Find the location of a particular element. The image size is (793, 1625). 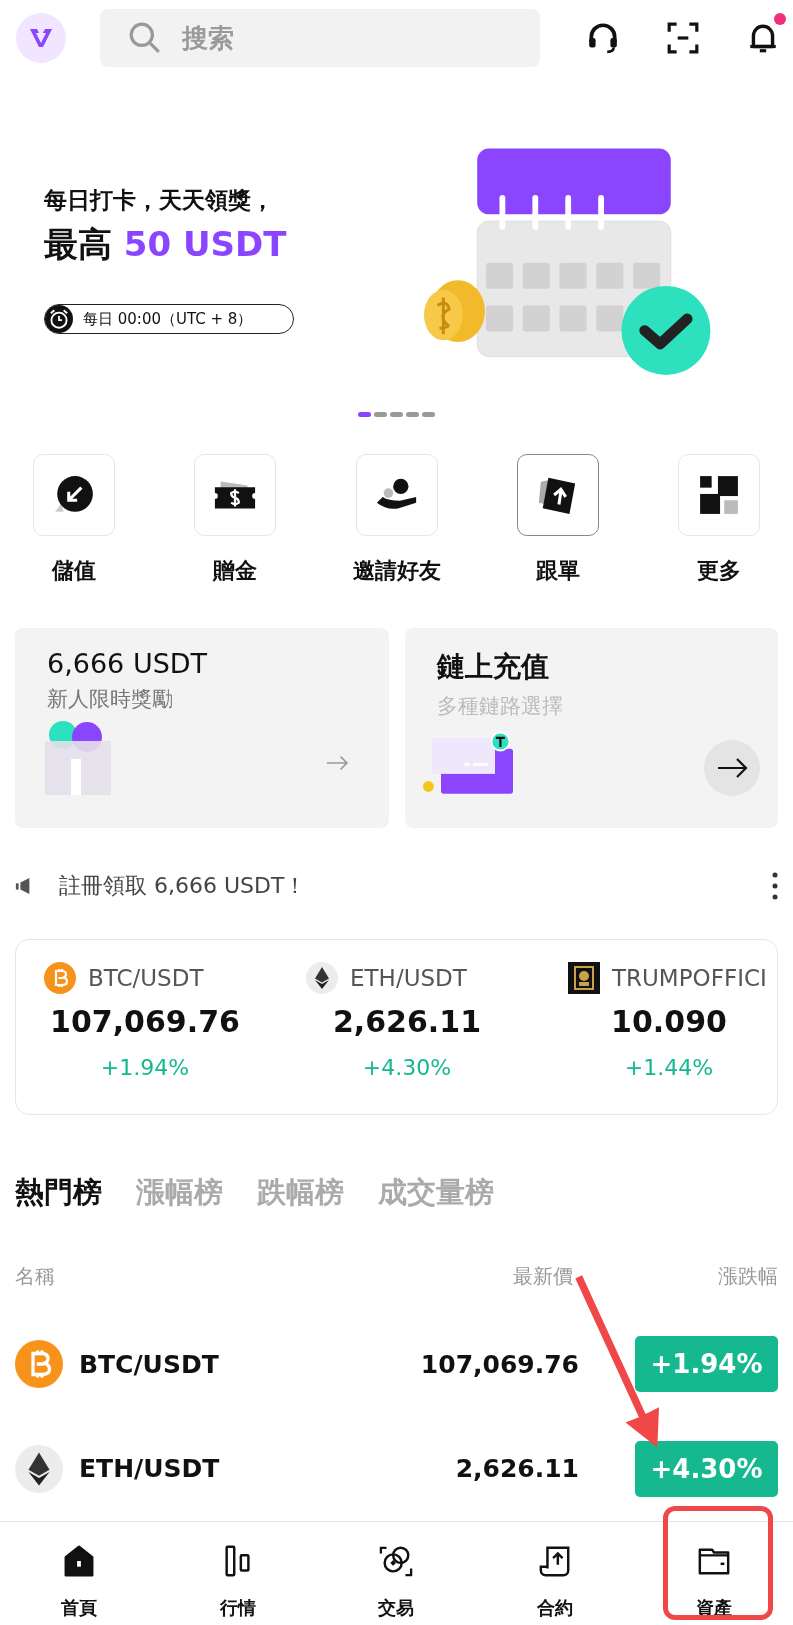

price-change: +1.44% is located at coordinates (669, 1068).